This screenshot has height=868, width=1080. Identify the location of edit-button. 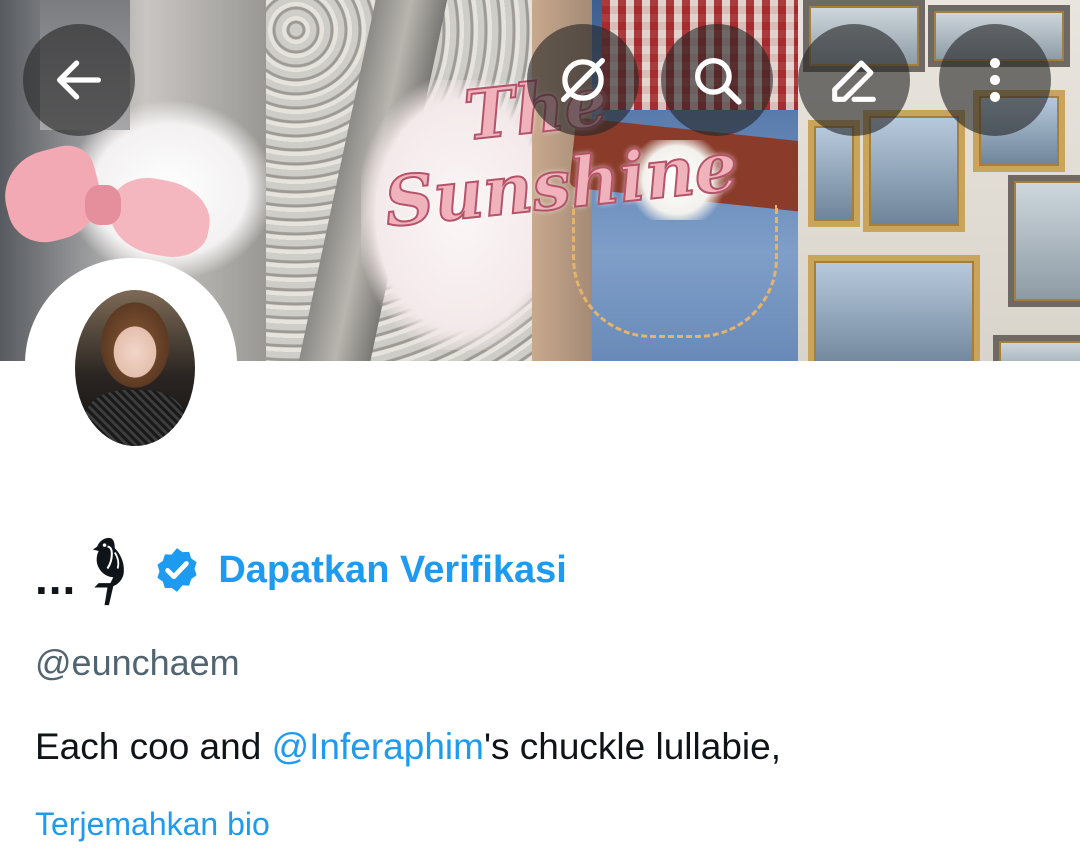
(854, 80).